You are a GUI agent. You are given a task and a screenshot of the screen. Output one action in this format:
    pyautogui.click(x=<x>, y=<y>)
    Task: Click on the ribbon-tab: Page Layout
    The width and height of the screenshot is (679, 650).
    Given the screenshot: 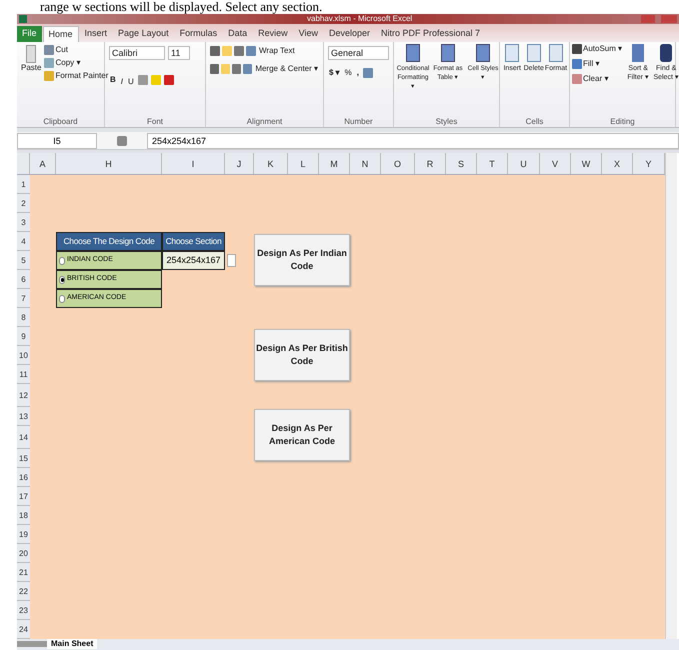 What is the action you would take?
    pyautogui.click(x=143, y=34)
    